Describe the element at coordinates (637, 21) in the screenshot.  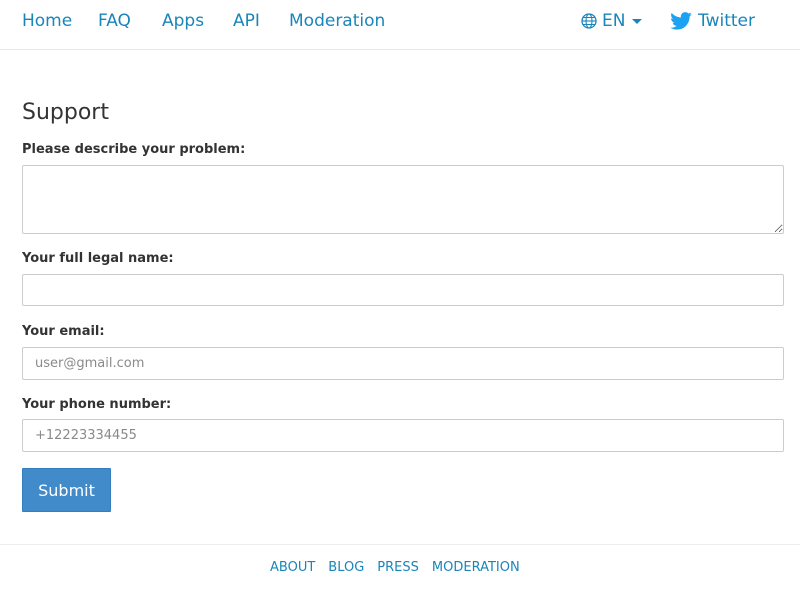
I see `caret-down-icon` at that location.